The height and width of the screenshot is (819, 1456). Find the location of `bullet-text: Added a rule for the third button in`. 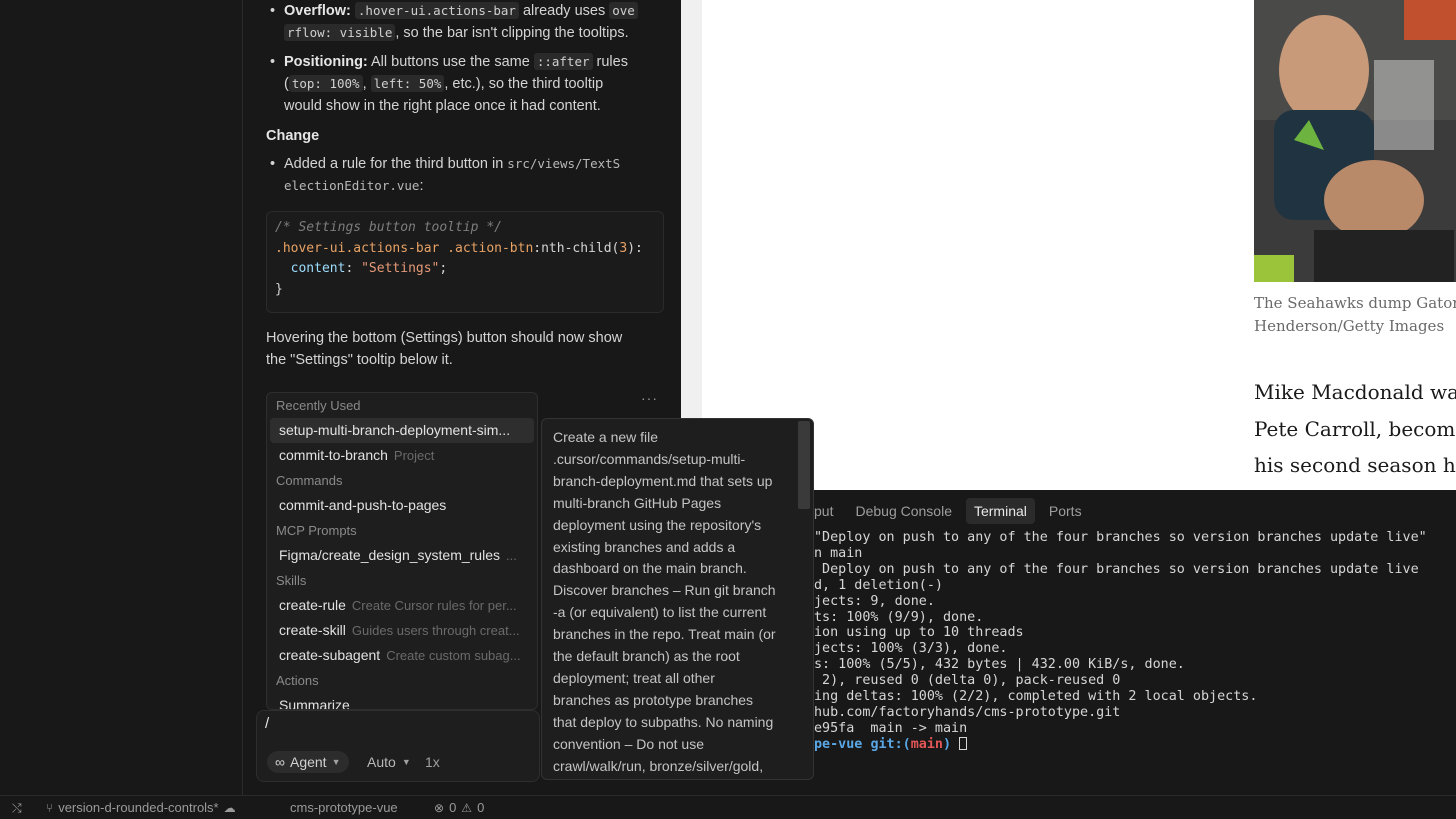

bullet-text: Added a rule for the third button in is located at coordinates (396, 164).